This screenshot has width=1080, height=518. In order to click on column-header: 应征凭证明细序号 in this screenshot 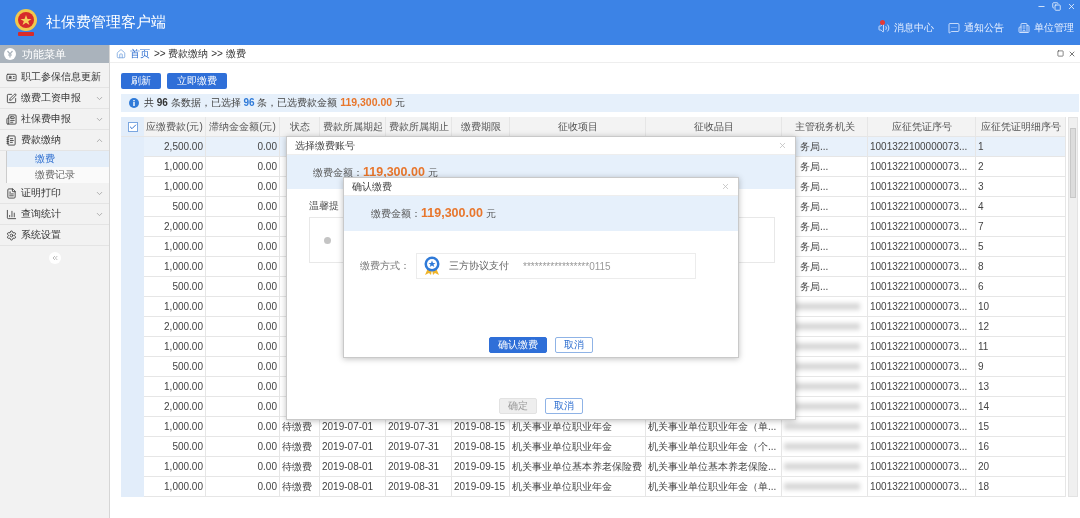, I will do `click(1020, 126)`.